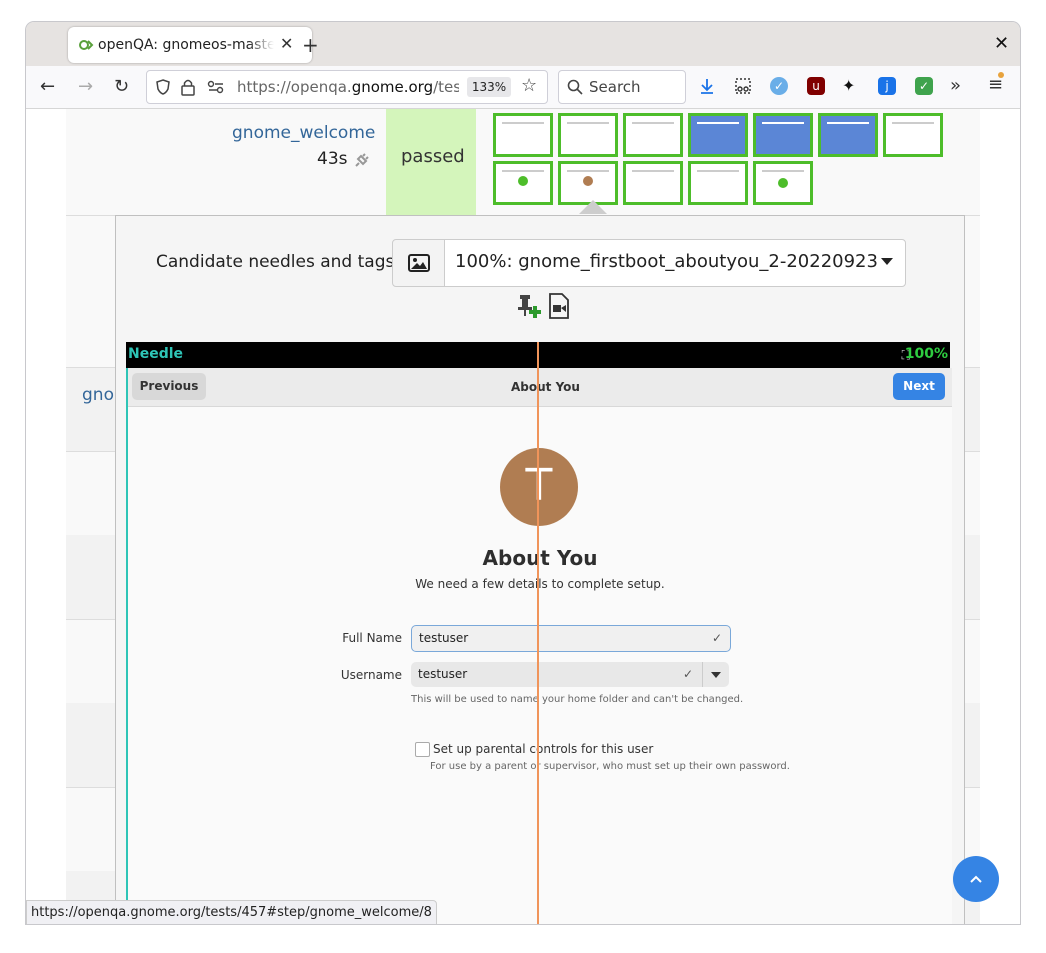 Image resolution: width=1046 pixels, height=953 pixels. I want to click on candidate-label: Candidate needles and tags:, so click(278, 262).